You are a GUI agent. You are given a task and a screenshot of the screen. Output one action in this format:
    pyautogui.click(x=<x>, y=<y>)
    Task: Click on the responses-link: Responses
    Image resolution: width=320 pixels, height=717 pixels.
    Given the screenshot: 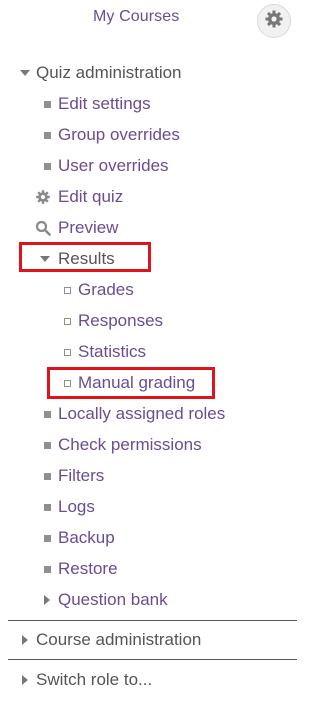 What is the action you would take?
    pyautogui.click(x=110, y=321)
    